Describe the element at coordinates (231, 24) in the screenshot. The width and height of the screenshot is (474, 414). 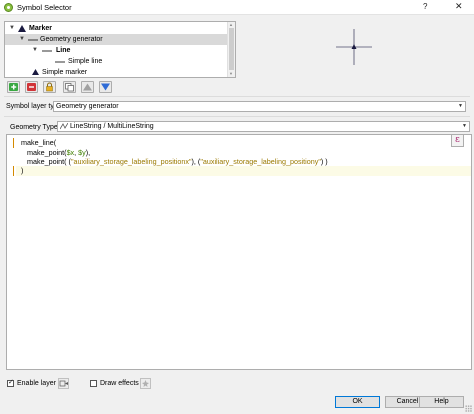
I see `scroll-up-icon: ▲` at that location.